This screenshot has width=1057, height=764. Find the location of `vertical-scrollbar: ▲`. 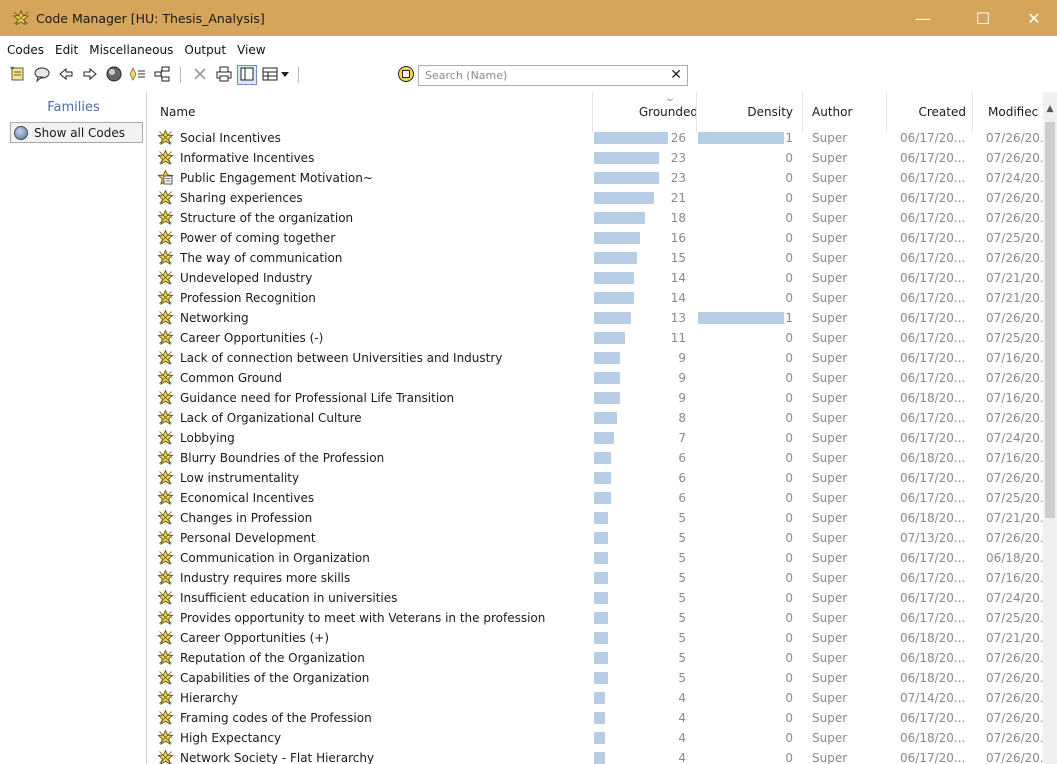

vertical-scrollbar: ▲ is located at coordinates (1050, 428).